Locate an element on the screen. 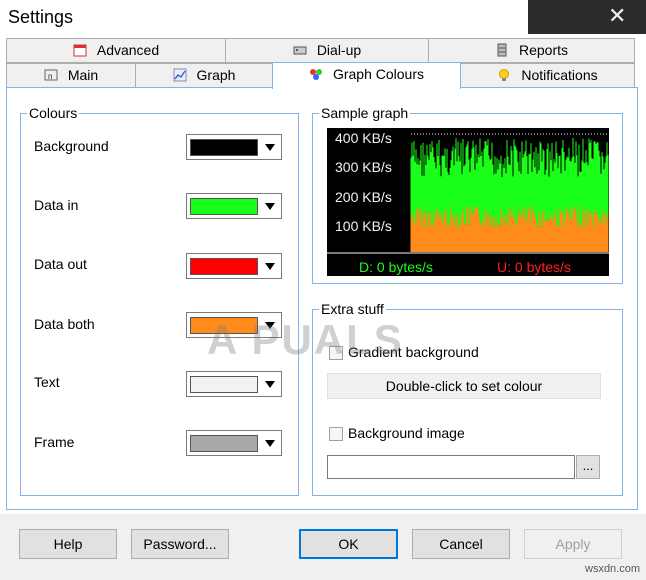  svg-text: n is located at coordinates (50, 76).